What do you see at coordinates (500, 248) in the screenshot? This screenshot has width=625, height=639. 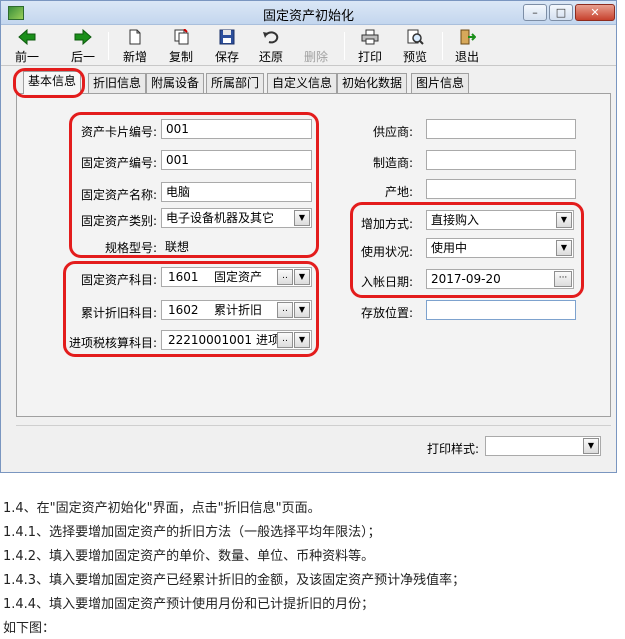 I see `use-status-select: 使用中 ▼` at bounding box center [500, 248].